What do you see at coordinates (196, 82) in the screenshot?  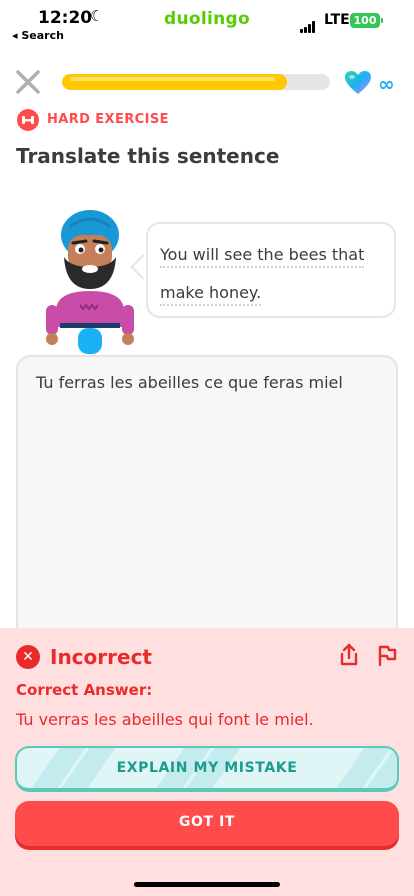 I see `lesson-progress-bar` at bounding box center [196, 82].